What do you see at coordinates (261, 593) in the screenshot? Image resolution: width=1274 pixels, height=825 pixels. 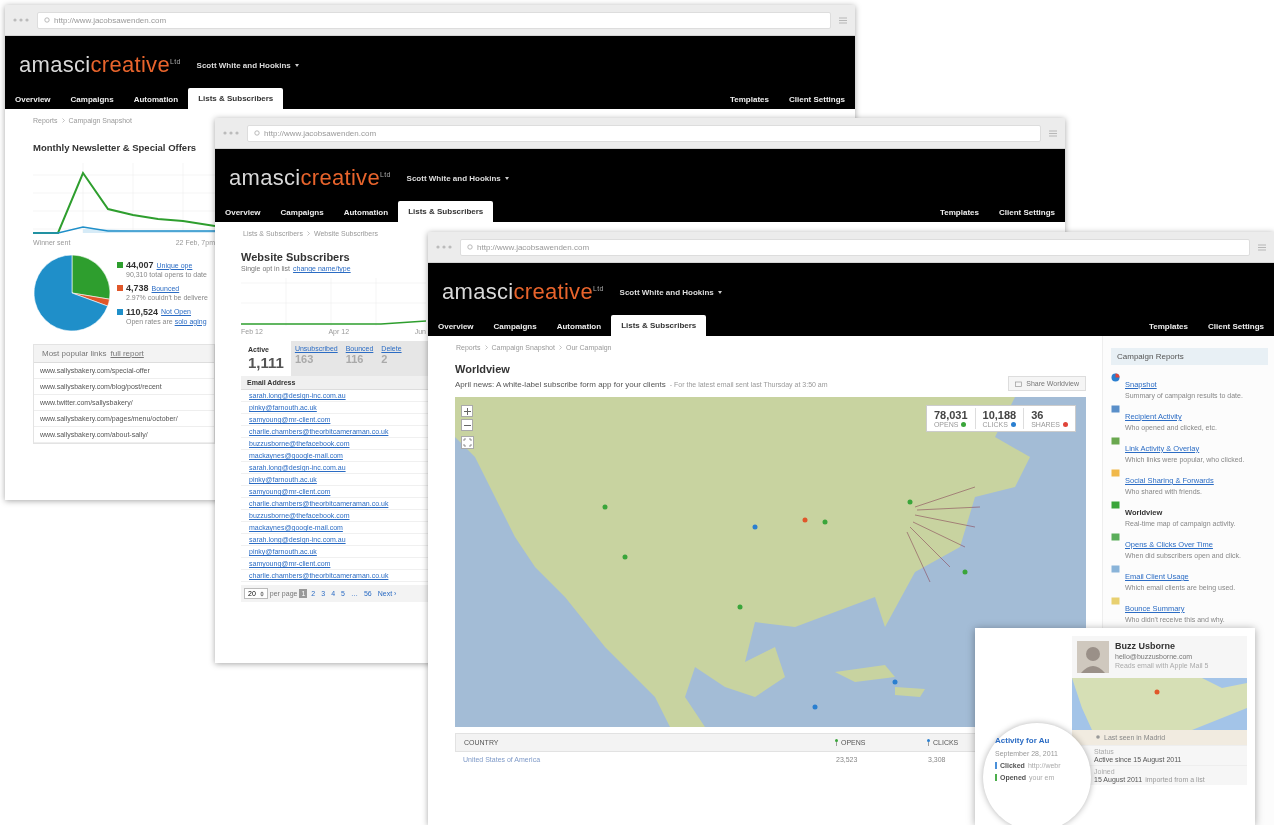 I see `updown-arrows-icon` at bounding box center [261, 593].